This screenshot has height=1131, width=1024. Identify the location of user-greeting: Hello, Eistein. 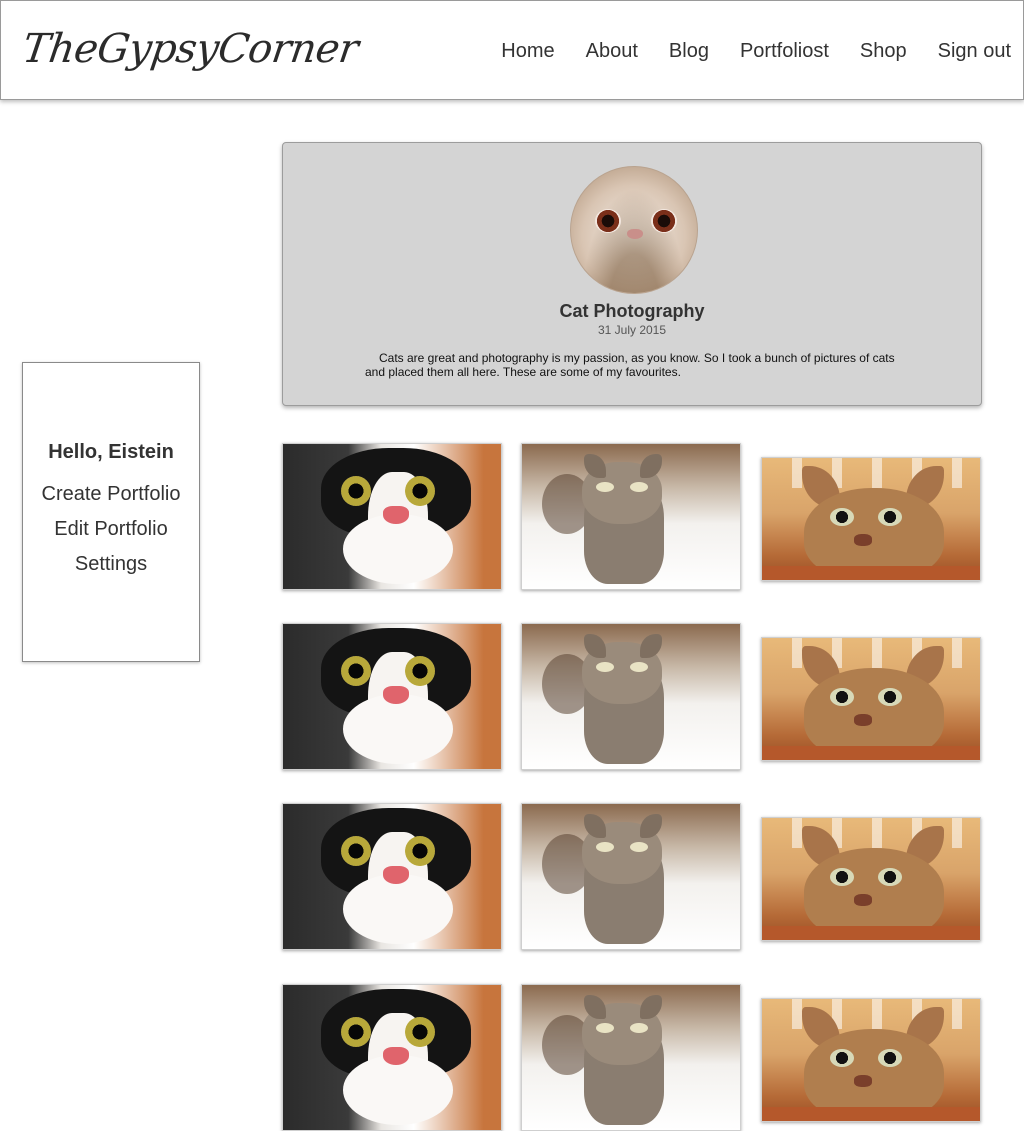
(111, 452).